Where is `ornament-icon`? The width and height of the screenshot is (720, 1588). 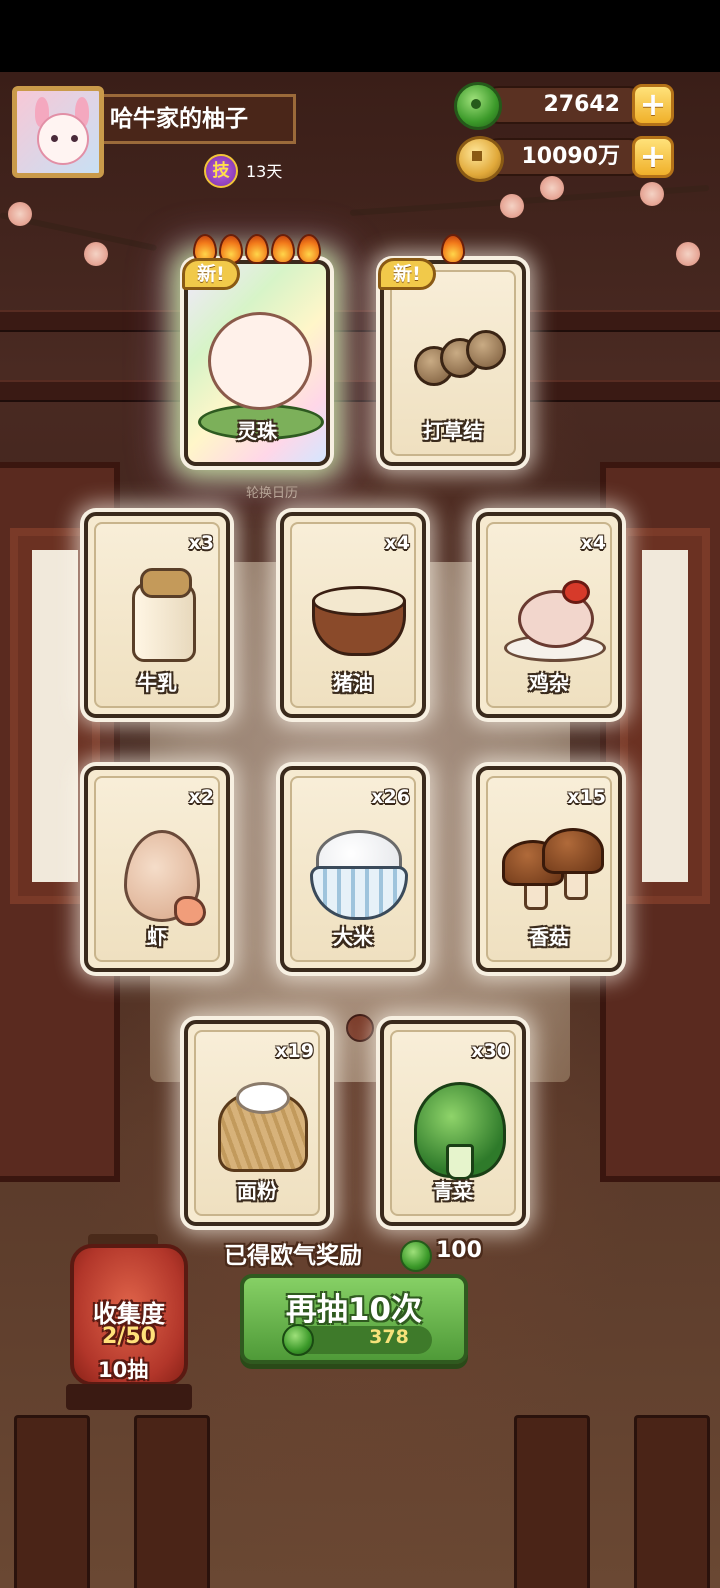
ornament-icon is located at coordinates (360, 1028).